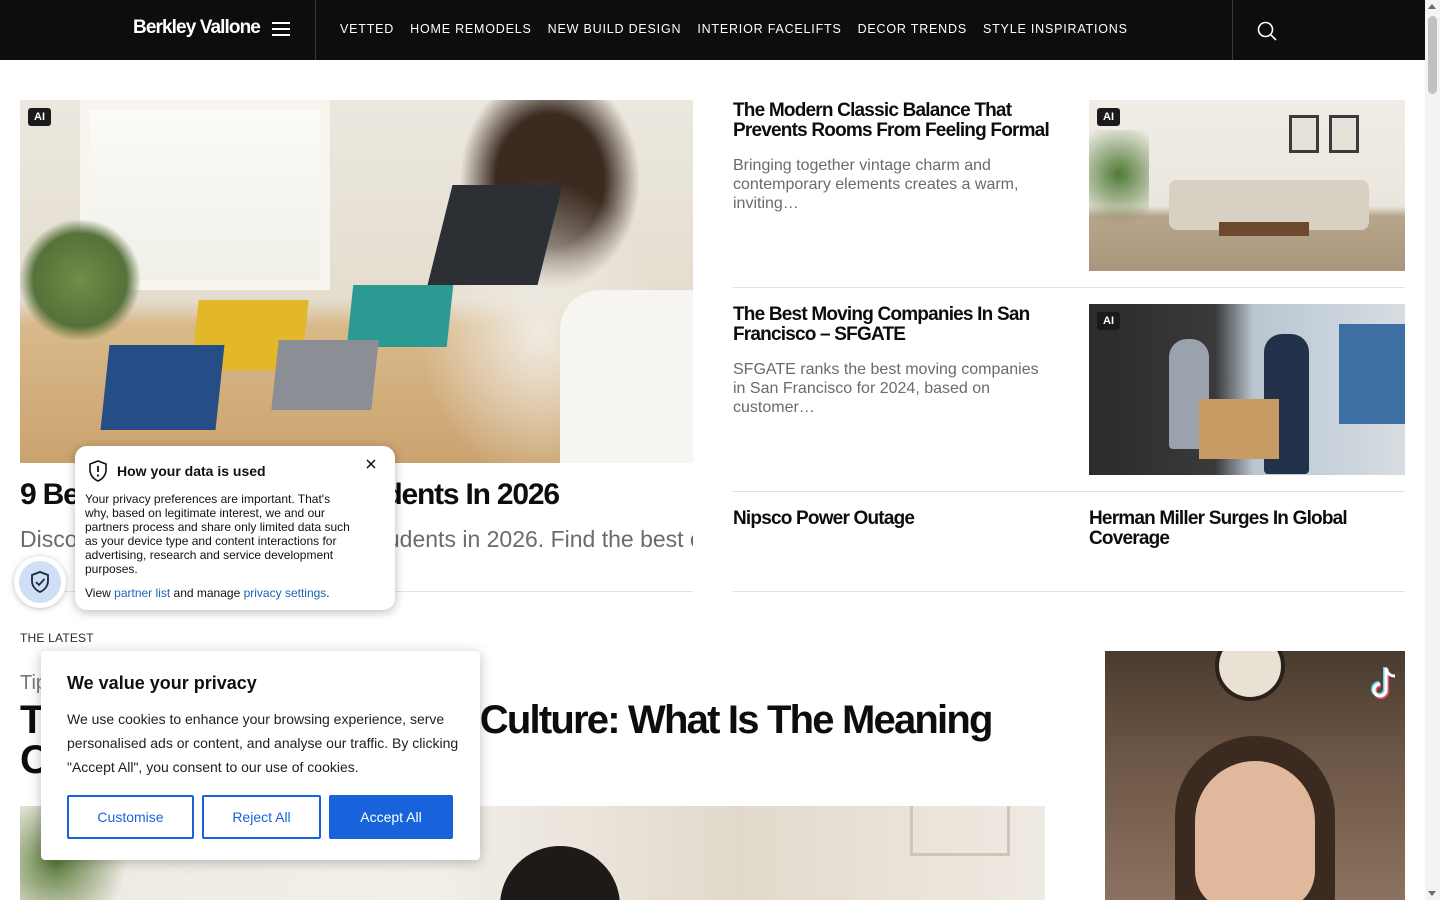 The height and width of the screenshot is (900, 1440). What do you see at coordinates (1069, 591) in the screenshot?
I see `section-divider` at bounding box center [1069, 591].